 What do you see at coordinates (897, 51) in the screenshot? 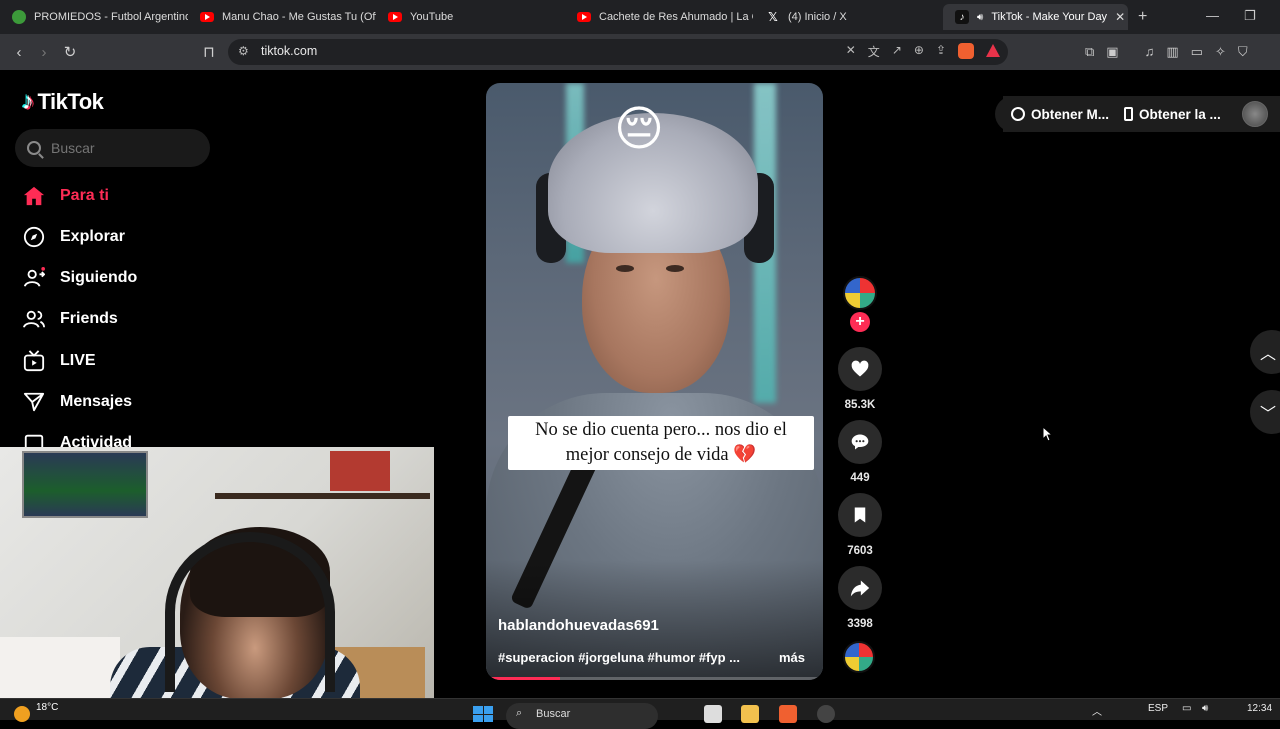
I see `open-external-icon: ↗` at bounding box center [897, 51].